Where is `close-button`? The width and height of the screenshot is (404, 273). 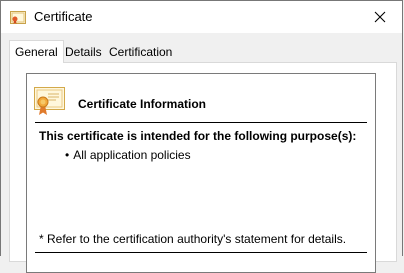
close-button is located at coordinates (380, 17).